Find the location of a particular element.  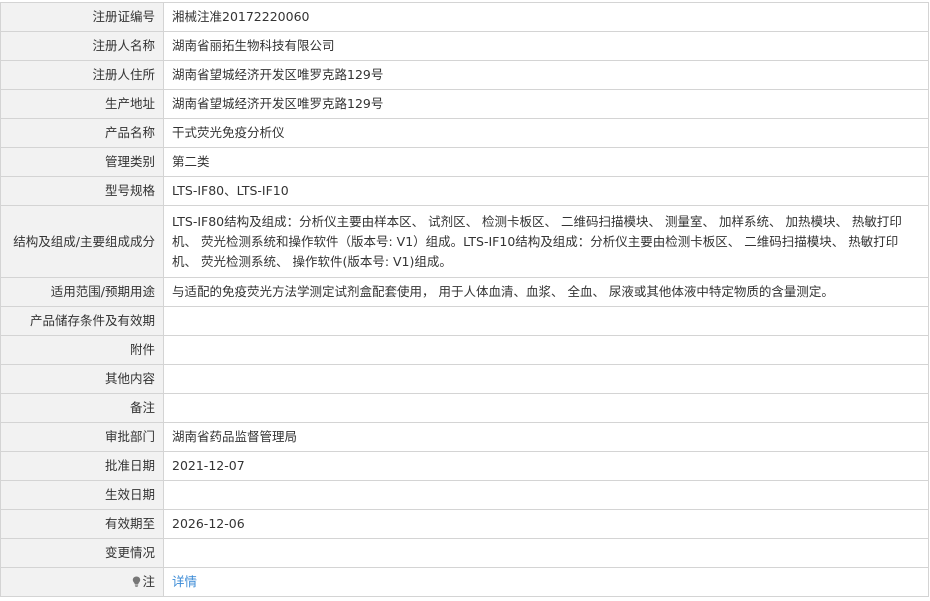

row-other-content: 其他内容 is located at coordinates (464, 379).